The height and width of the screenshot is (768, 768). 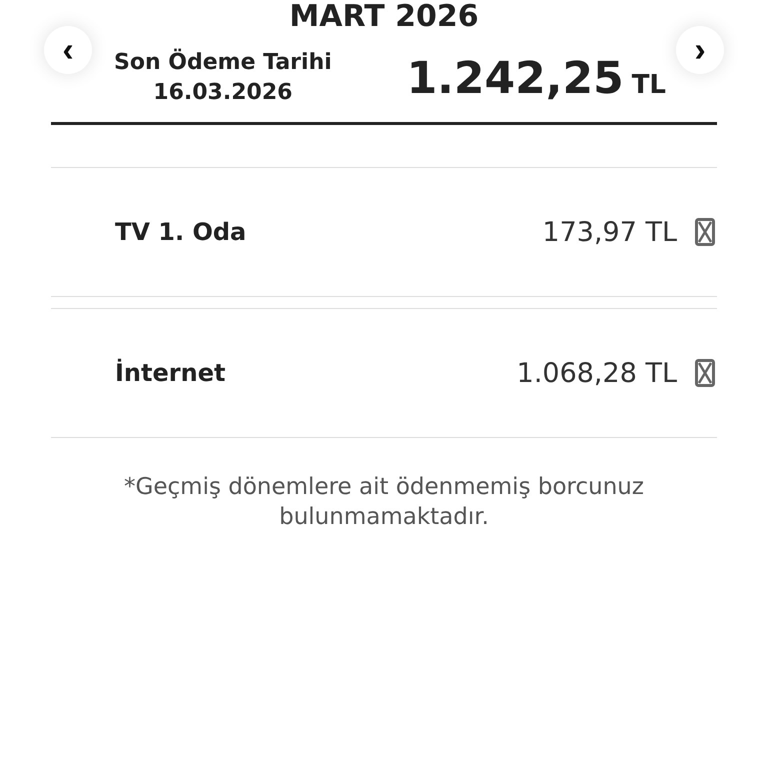 What do you see at coordinates (384, 502) in the screenshot?
I see `note-text: *Geçmiş dönemlere ait ödenmemiş borcunuz bulunmamaktadır.` at bounding box center [384, 502].